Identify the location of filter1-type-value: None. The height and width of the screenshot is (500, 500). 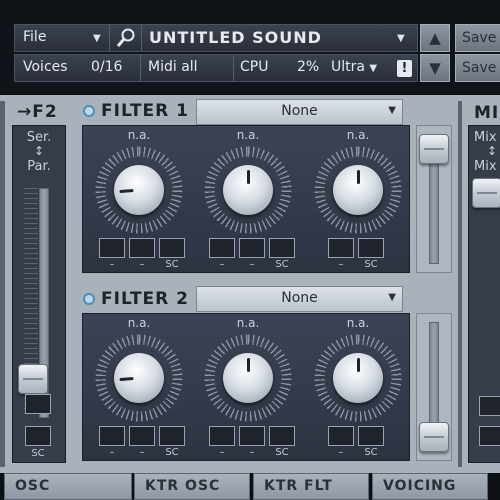
(299, 111).